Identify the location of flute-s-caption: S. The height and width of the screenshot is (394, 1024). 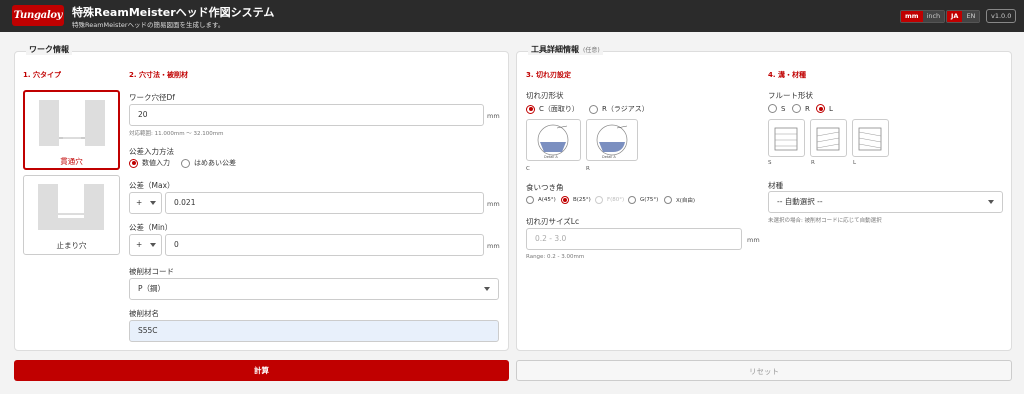
(770, 163).